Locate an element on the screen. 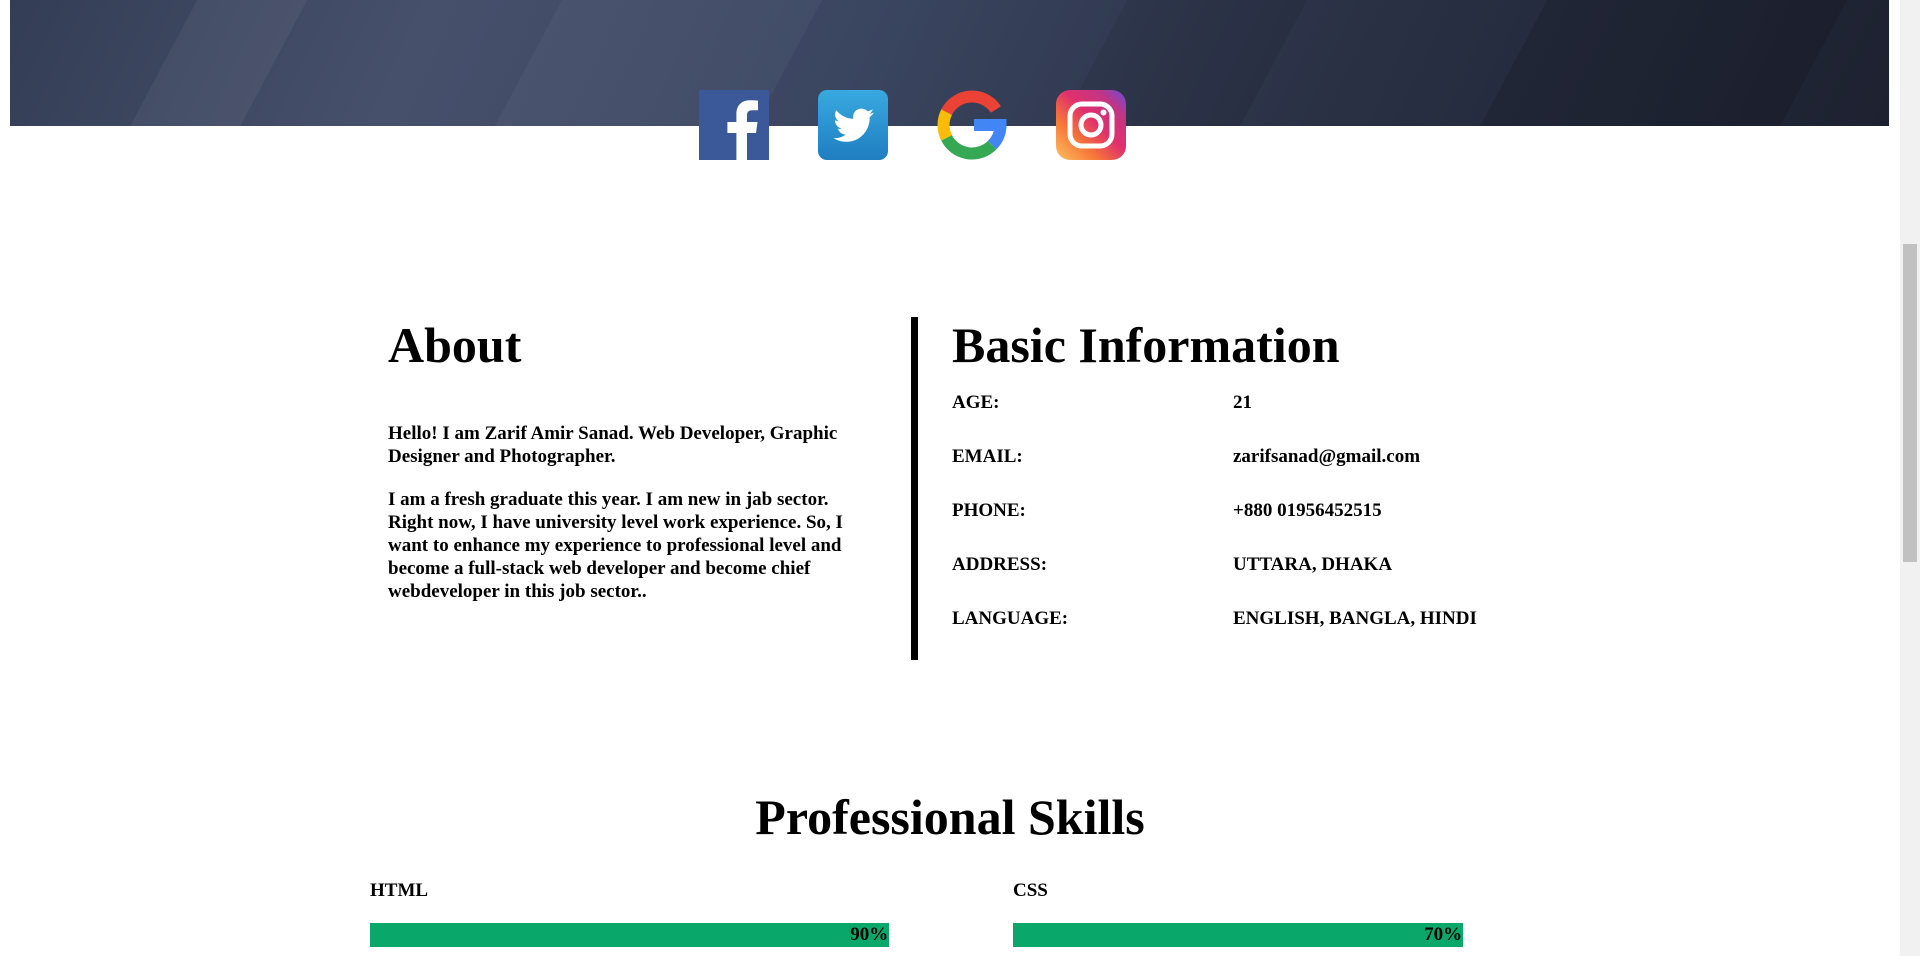 Image resolution: width=1920 pixels, height=956 pixels. info-row-email: EMAIL: zarifsanad@gmail.com is located at coordinates (1252, 457).